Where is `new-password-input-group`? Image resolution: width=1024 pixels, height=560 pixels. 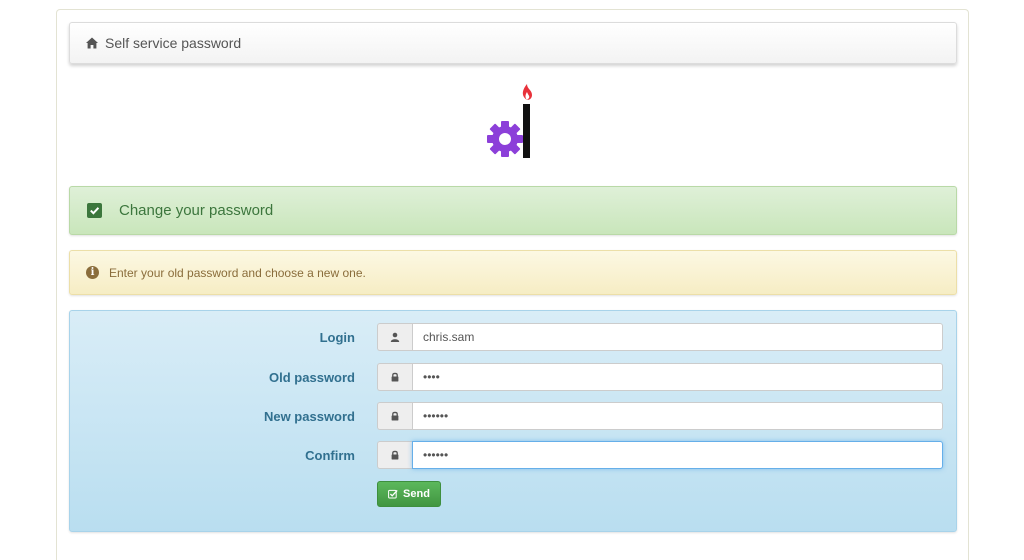 new-password-input-group is located at coordinates (660, 416).